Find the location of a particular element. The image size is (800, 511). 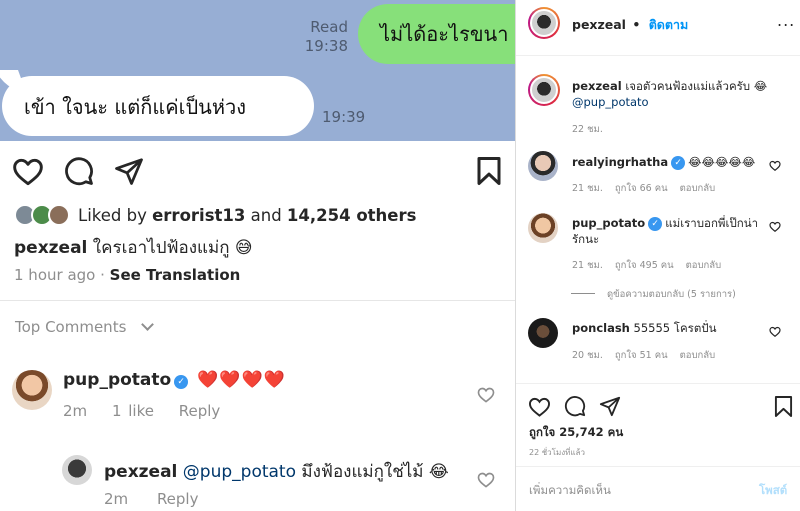

view-replies-label: ดูข้อความตอบกลับ (5 รายการ) is located at coordinates (671, 294).